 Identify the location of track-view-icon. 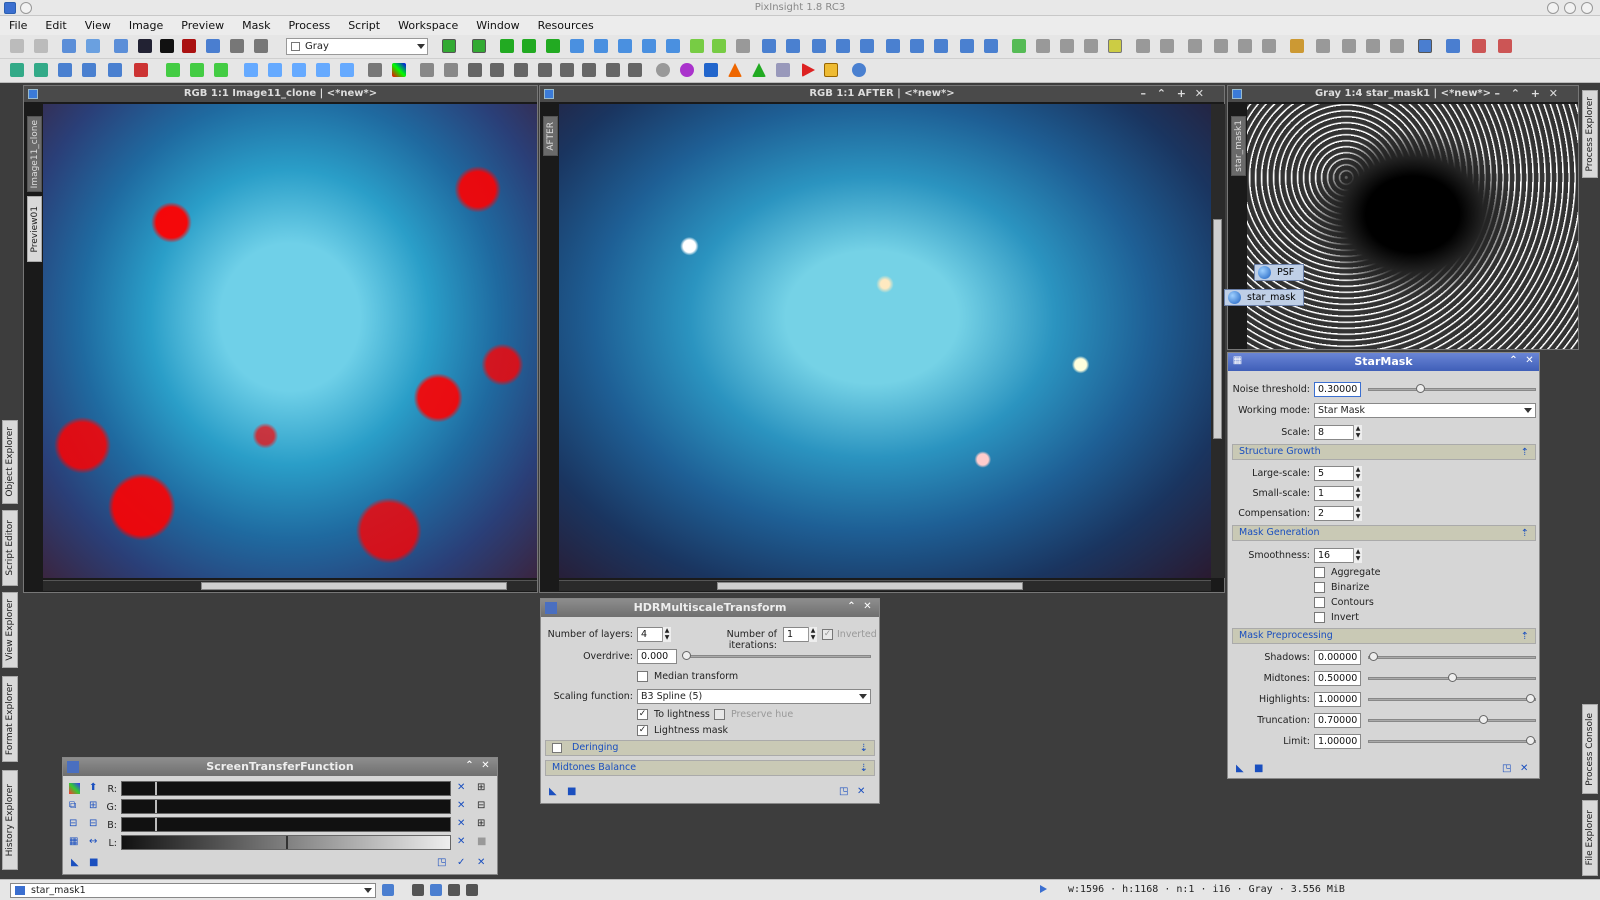
(1115, 46).